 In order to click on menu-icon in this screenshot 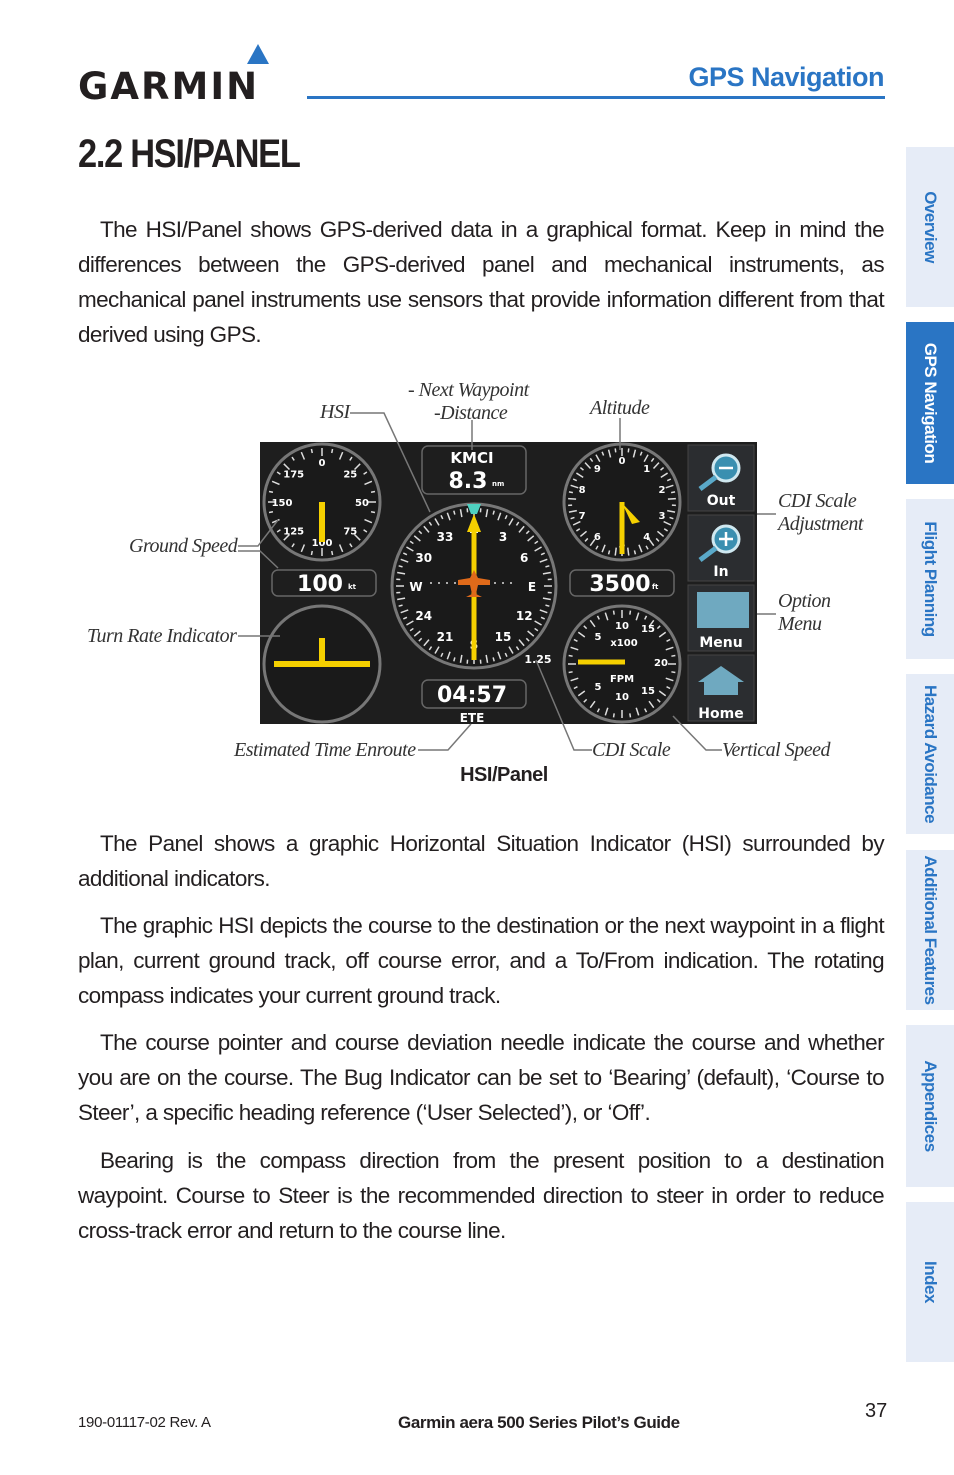, I will do `click(723, 610)`.